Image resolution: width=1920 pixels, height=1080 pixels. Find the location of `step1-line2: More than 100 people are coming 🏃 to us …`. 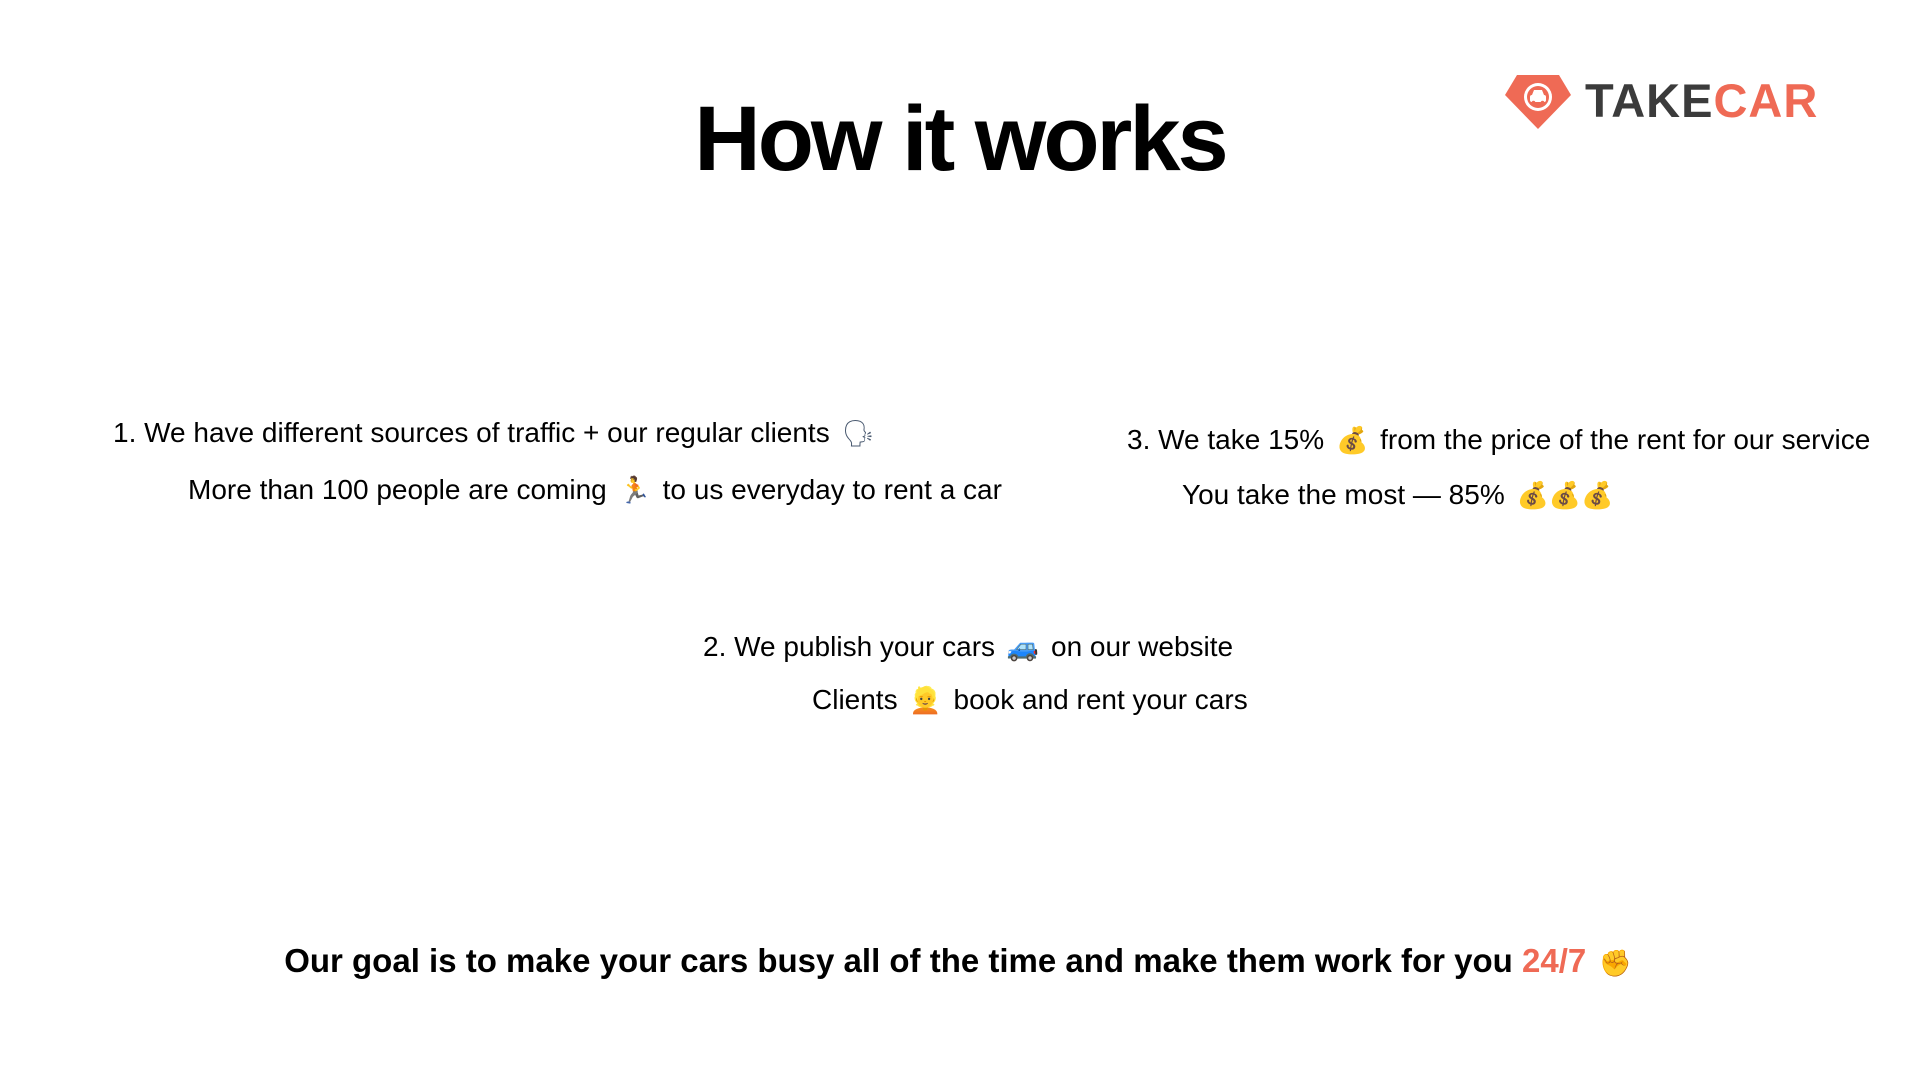

step1-line2: More than 100 people are coming 🏃 to us … is located at coordinates (595, 490).